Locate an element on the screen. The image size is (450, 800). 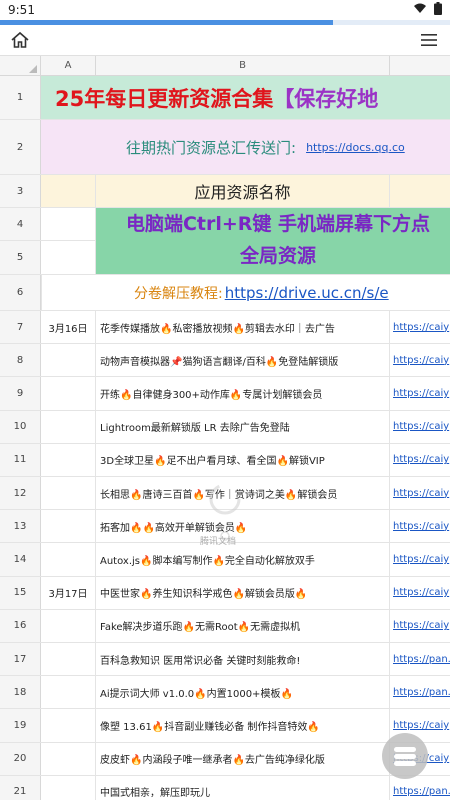
banner-link: https://docs.qq.co is located at coordinates (355, 147).